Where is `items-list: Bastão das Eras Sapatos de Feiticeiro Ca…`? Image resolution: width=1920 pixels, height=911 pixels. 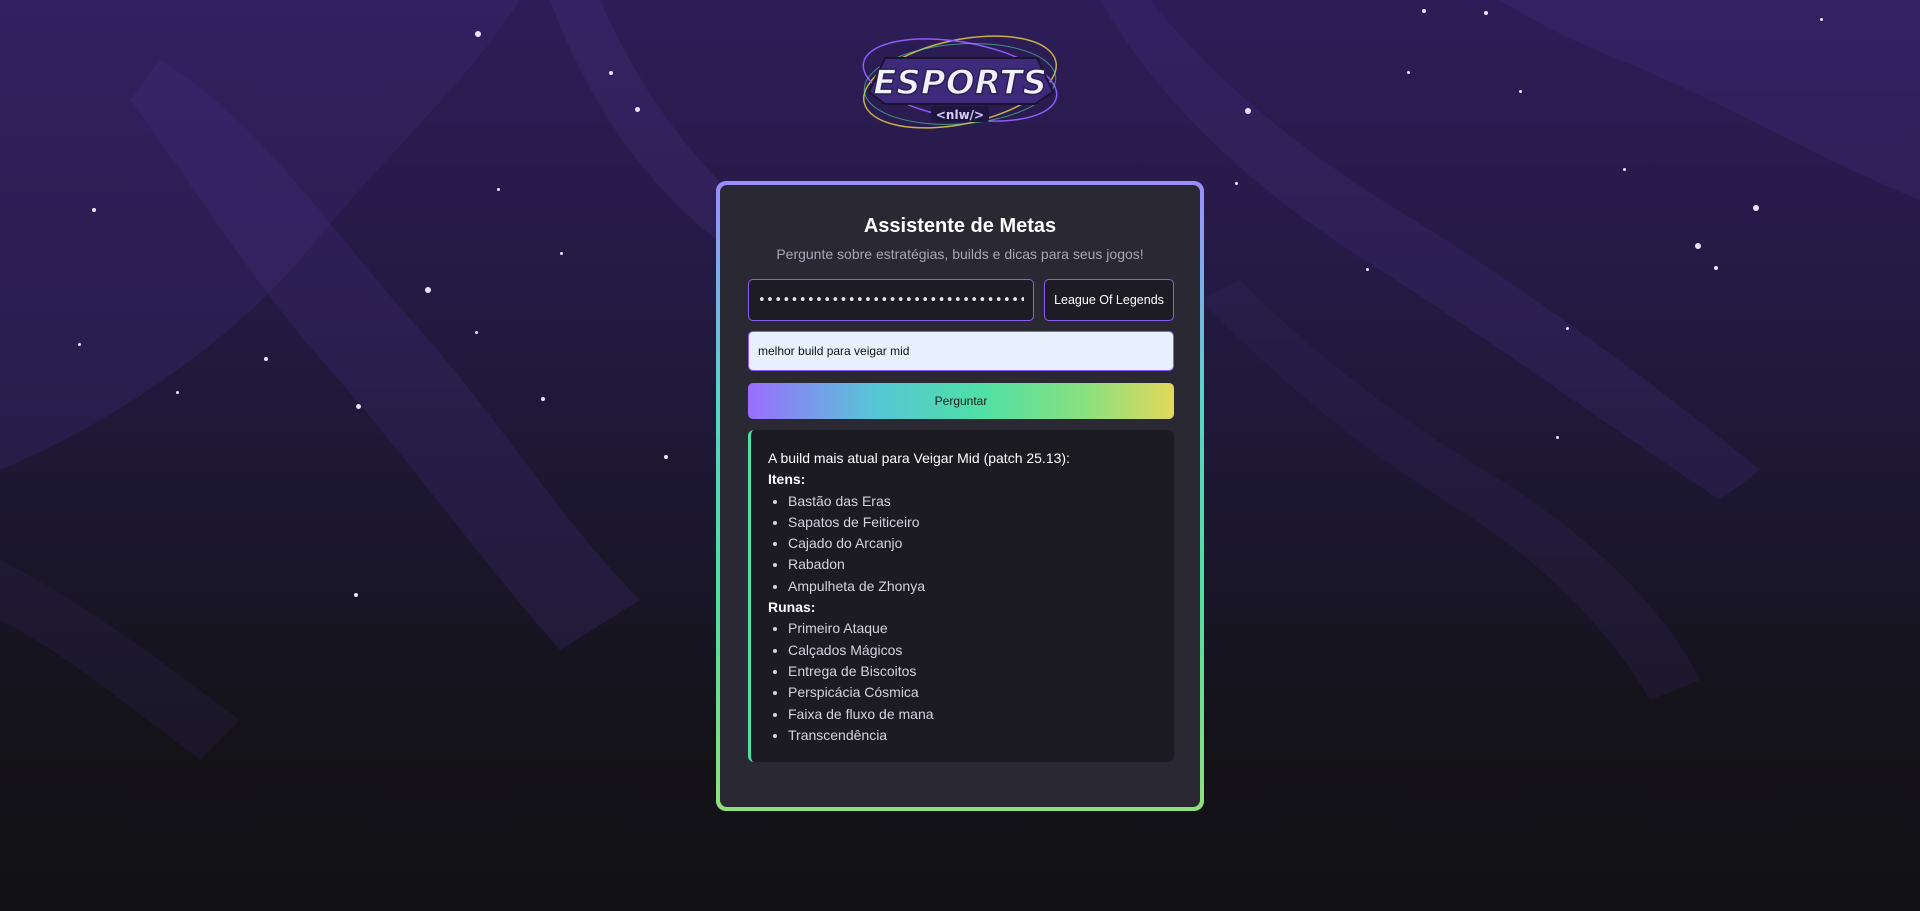 items-list: Bastão das Eras Sapatos de Feiticeiro Ca… is located at coordinates (963, 544).